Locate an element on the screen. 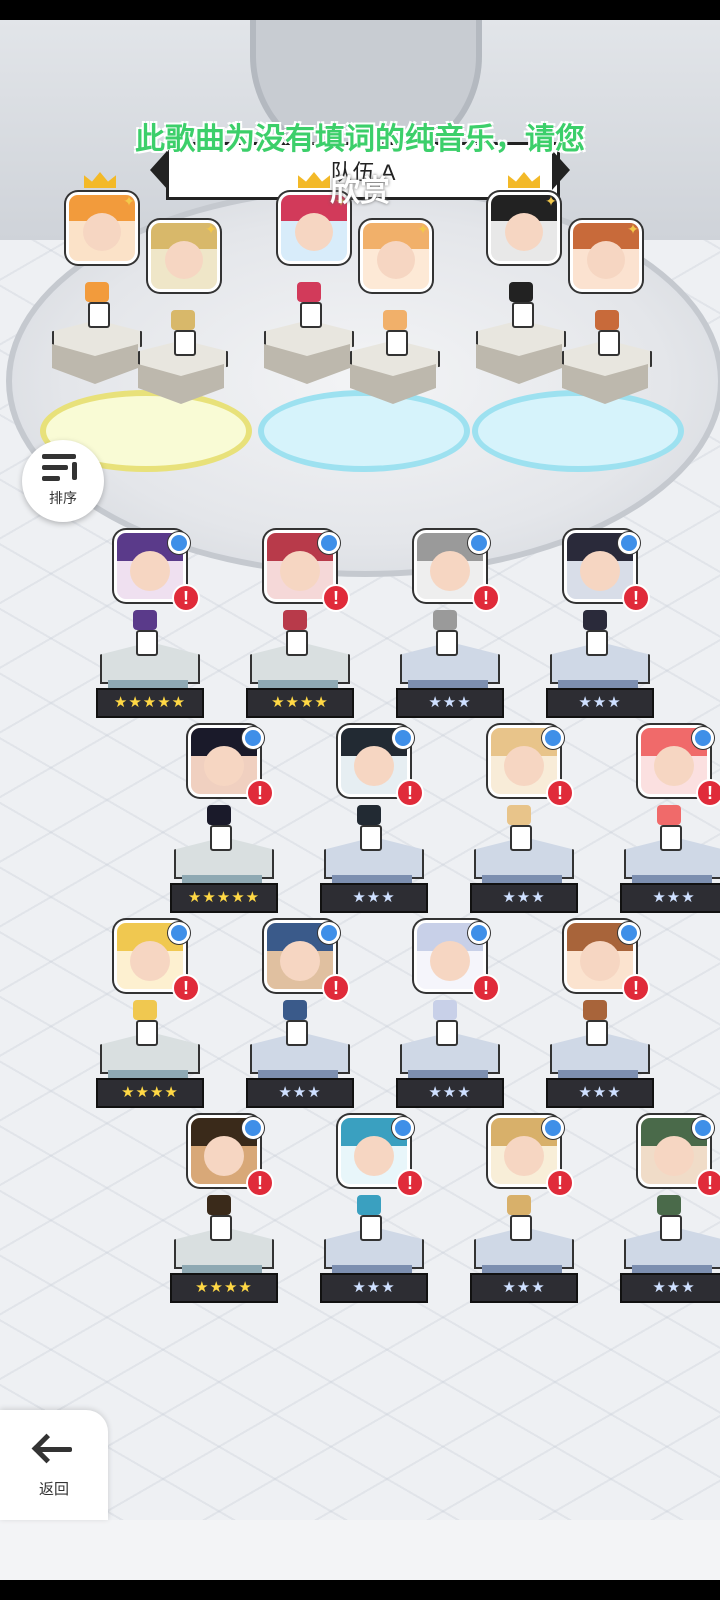 This screenshot has width=720, height=1600. bottom-bar is located at coordinates (360, 1550).